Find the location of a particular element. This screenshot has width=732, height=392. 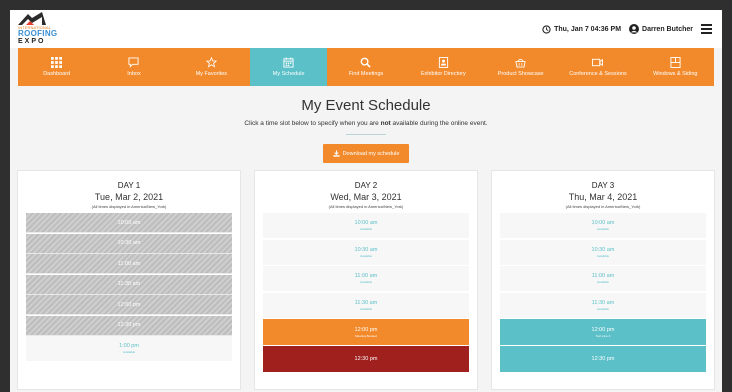

day-date: Tue, Mar 2, 2021 is located at coordinates (129, 197).